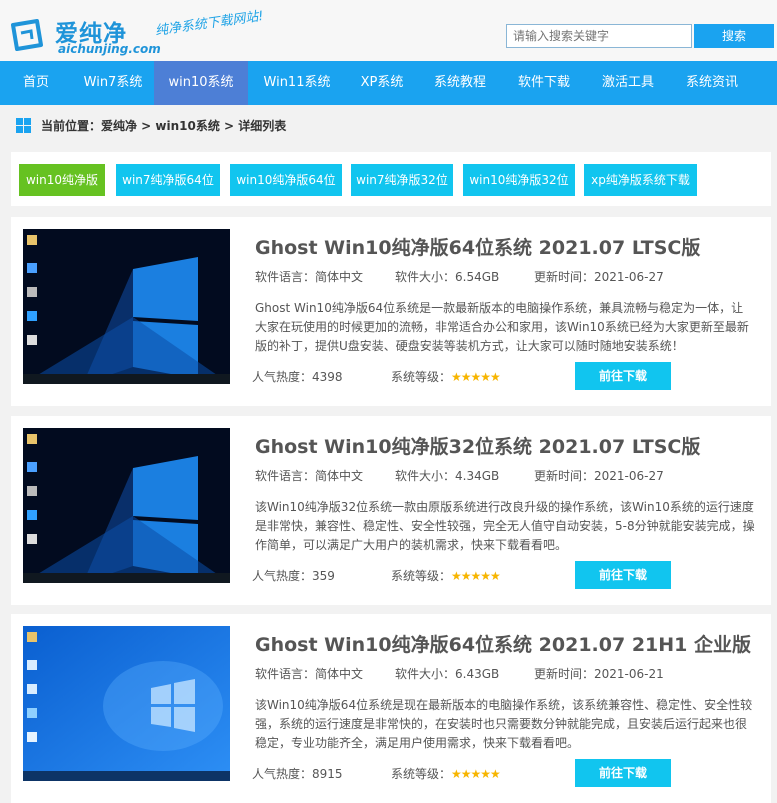 This screenshot has width=777, height=803. Describe the element at coordinates (599, 674) in the screenshot. I see `item-updated: 更新时间：2021-06-21` at that location.